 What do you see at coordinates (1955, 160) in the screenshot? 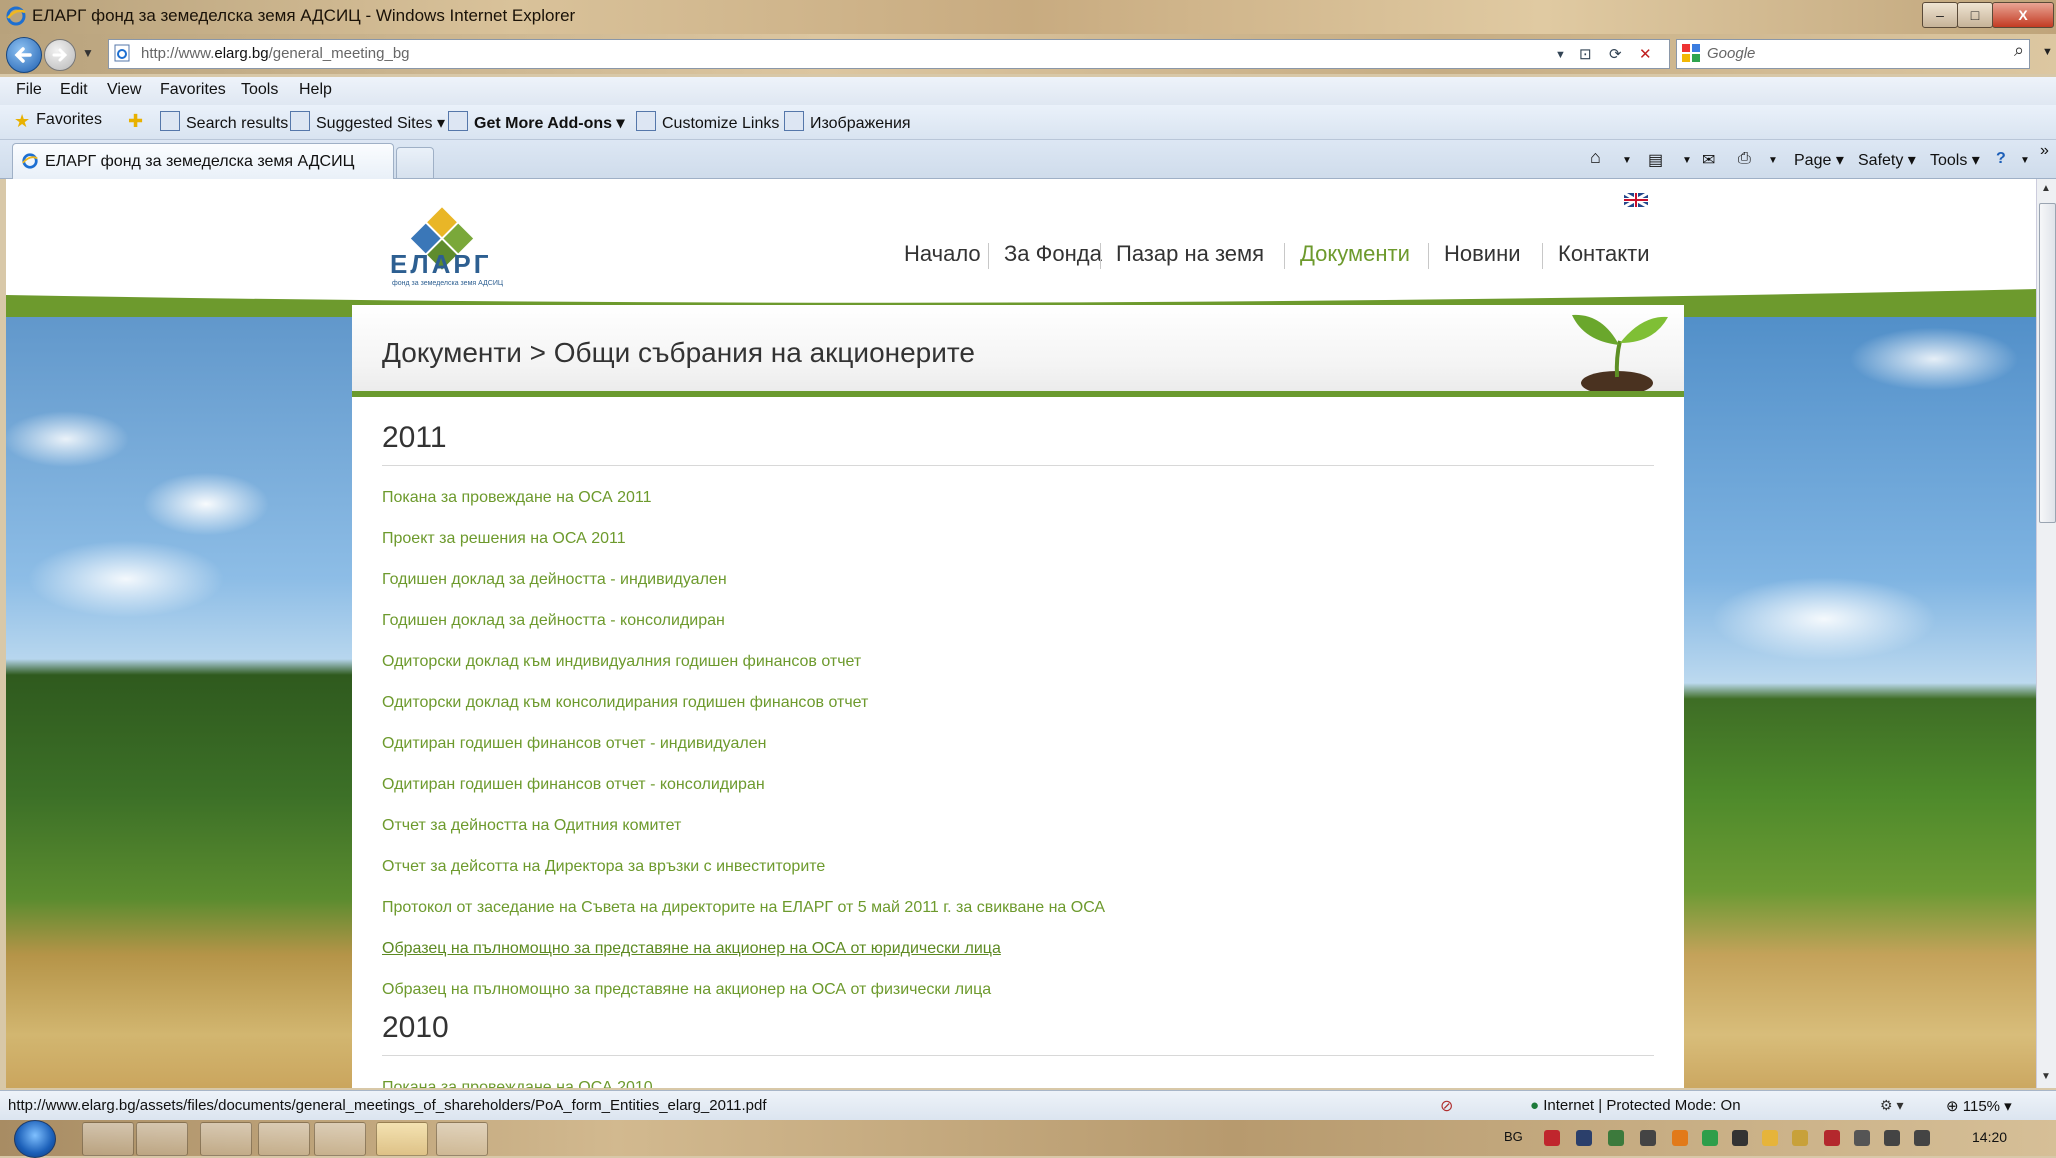
I see `tools-menu: Tools ▾` at bounding box center [1955, 160].